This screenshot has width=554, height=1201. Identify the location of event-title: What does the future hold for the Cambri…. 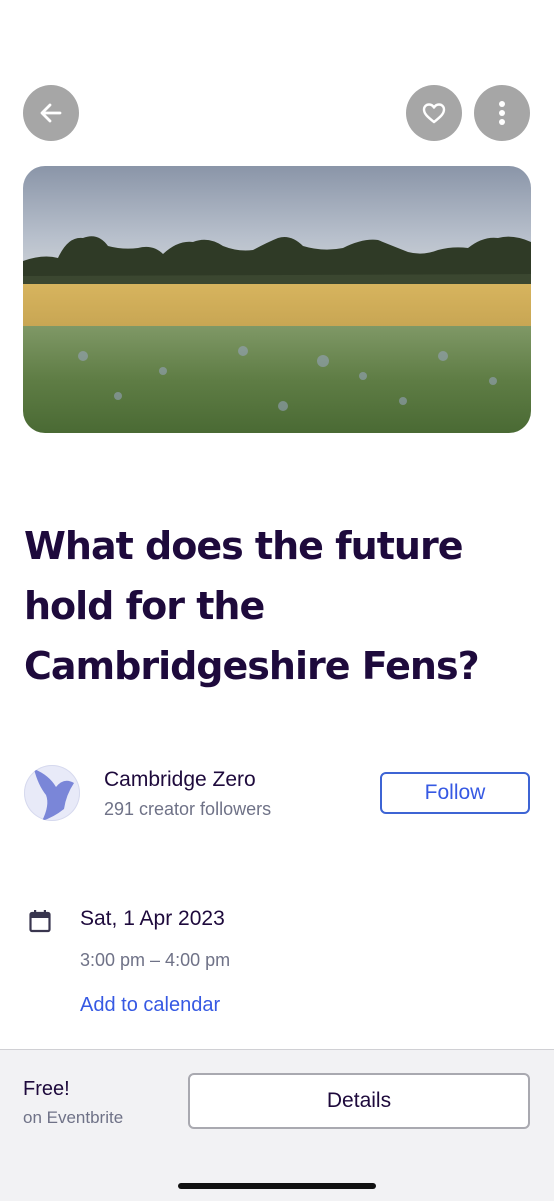
(252, 606).